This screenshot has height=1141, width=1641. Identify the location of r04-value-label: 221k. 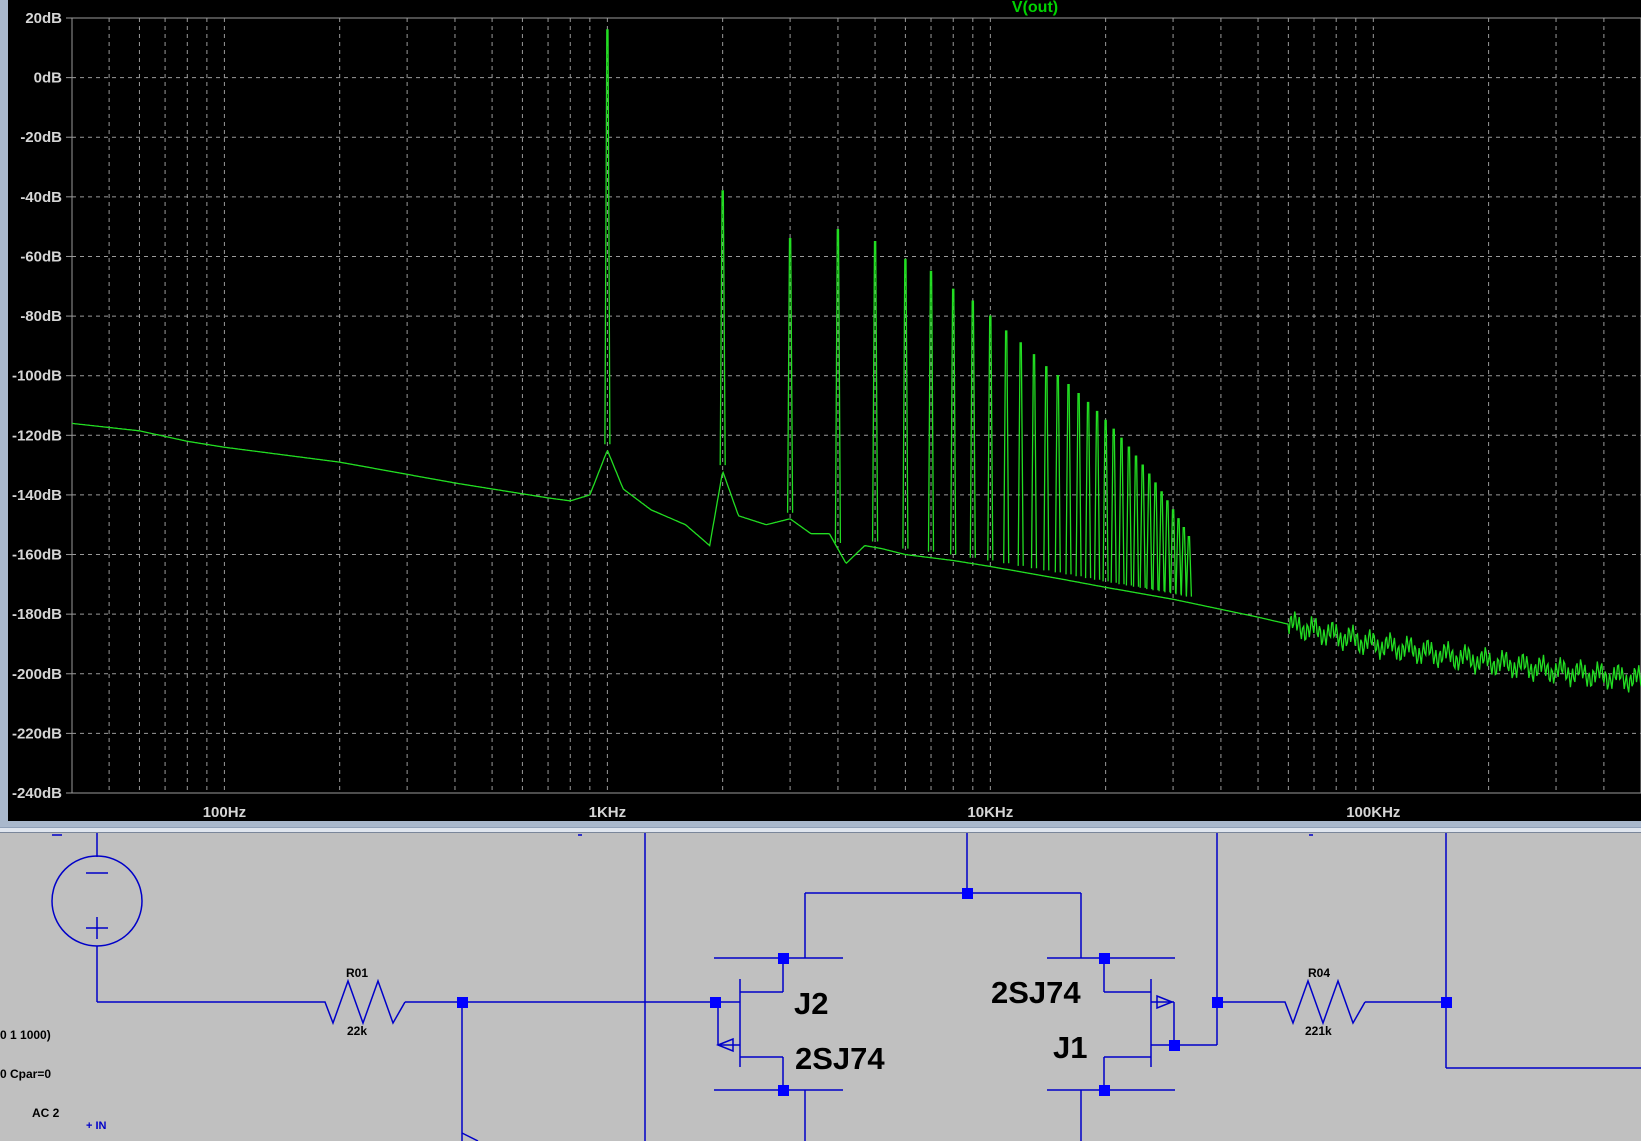
(1318, 1031).